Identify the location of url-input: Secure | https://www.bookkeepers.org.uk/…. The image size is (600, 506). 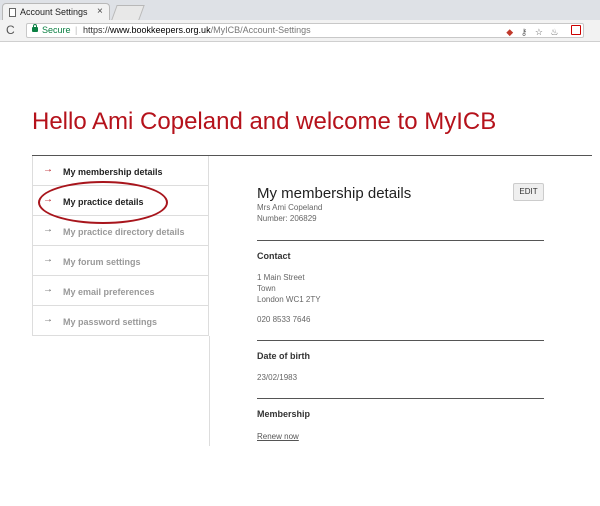
(305, 30).